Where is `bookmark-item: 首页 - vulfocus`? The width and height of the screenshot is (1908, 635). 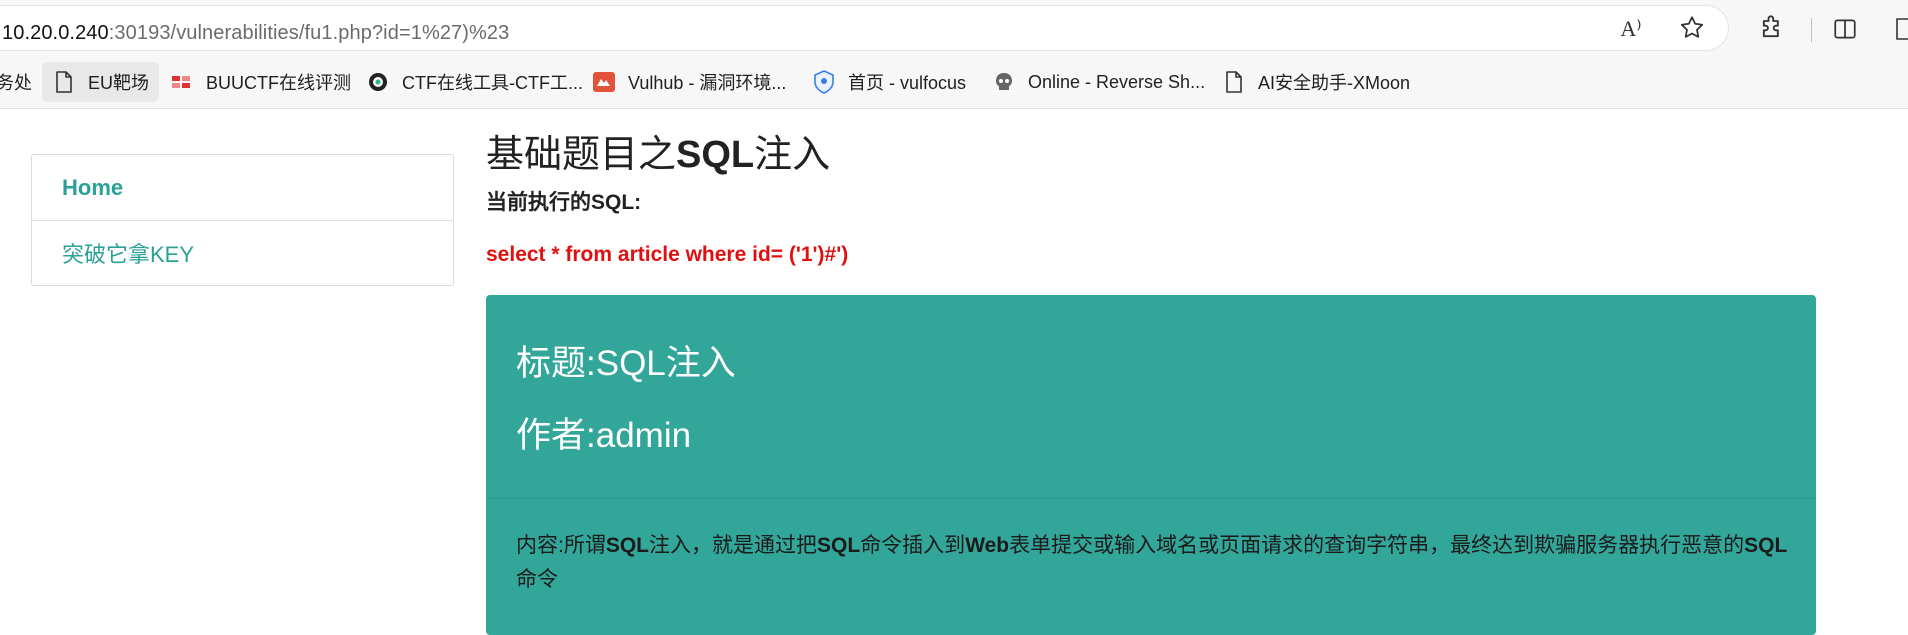 bookmark-item: 首页 - vulfocus is located at coordinates (889, 82).